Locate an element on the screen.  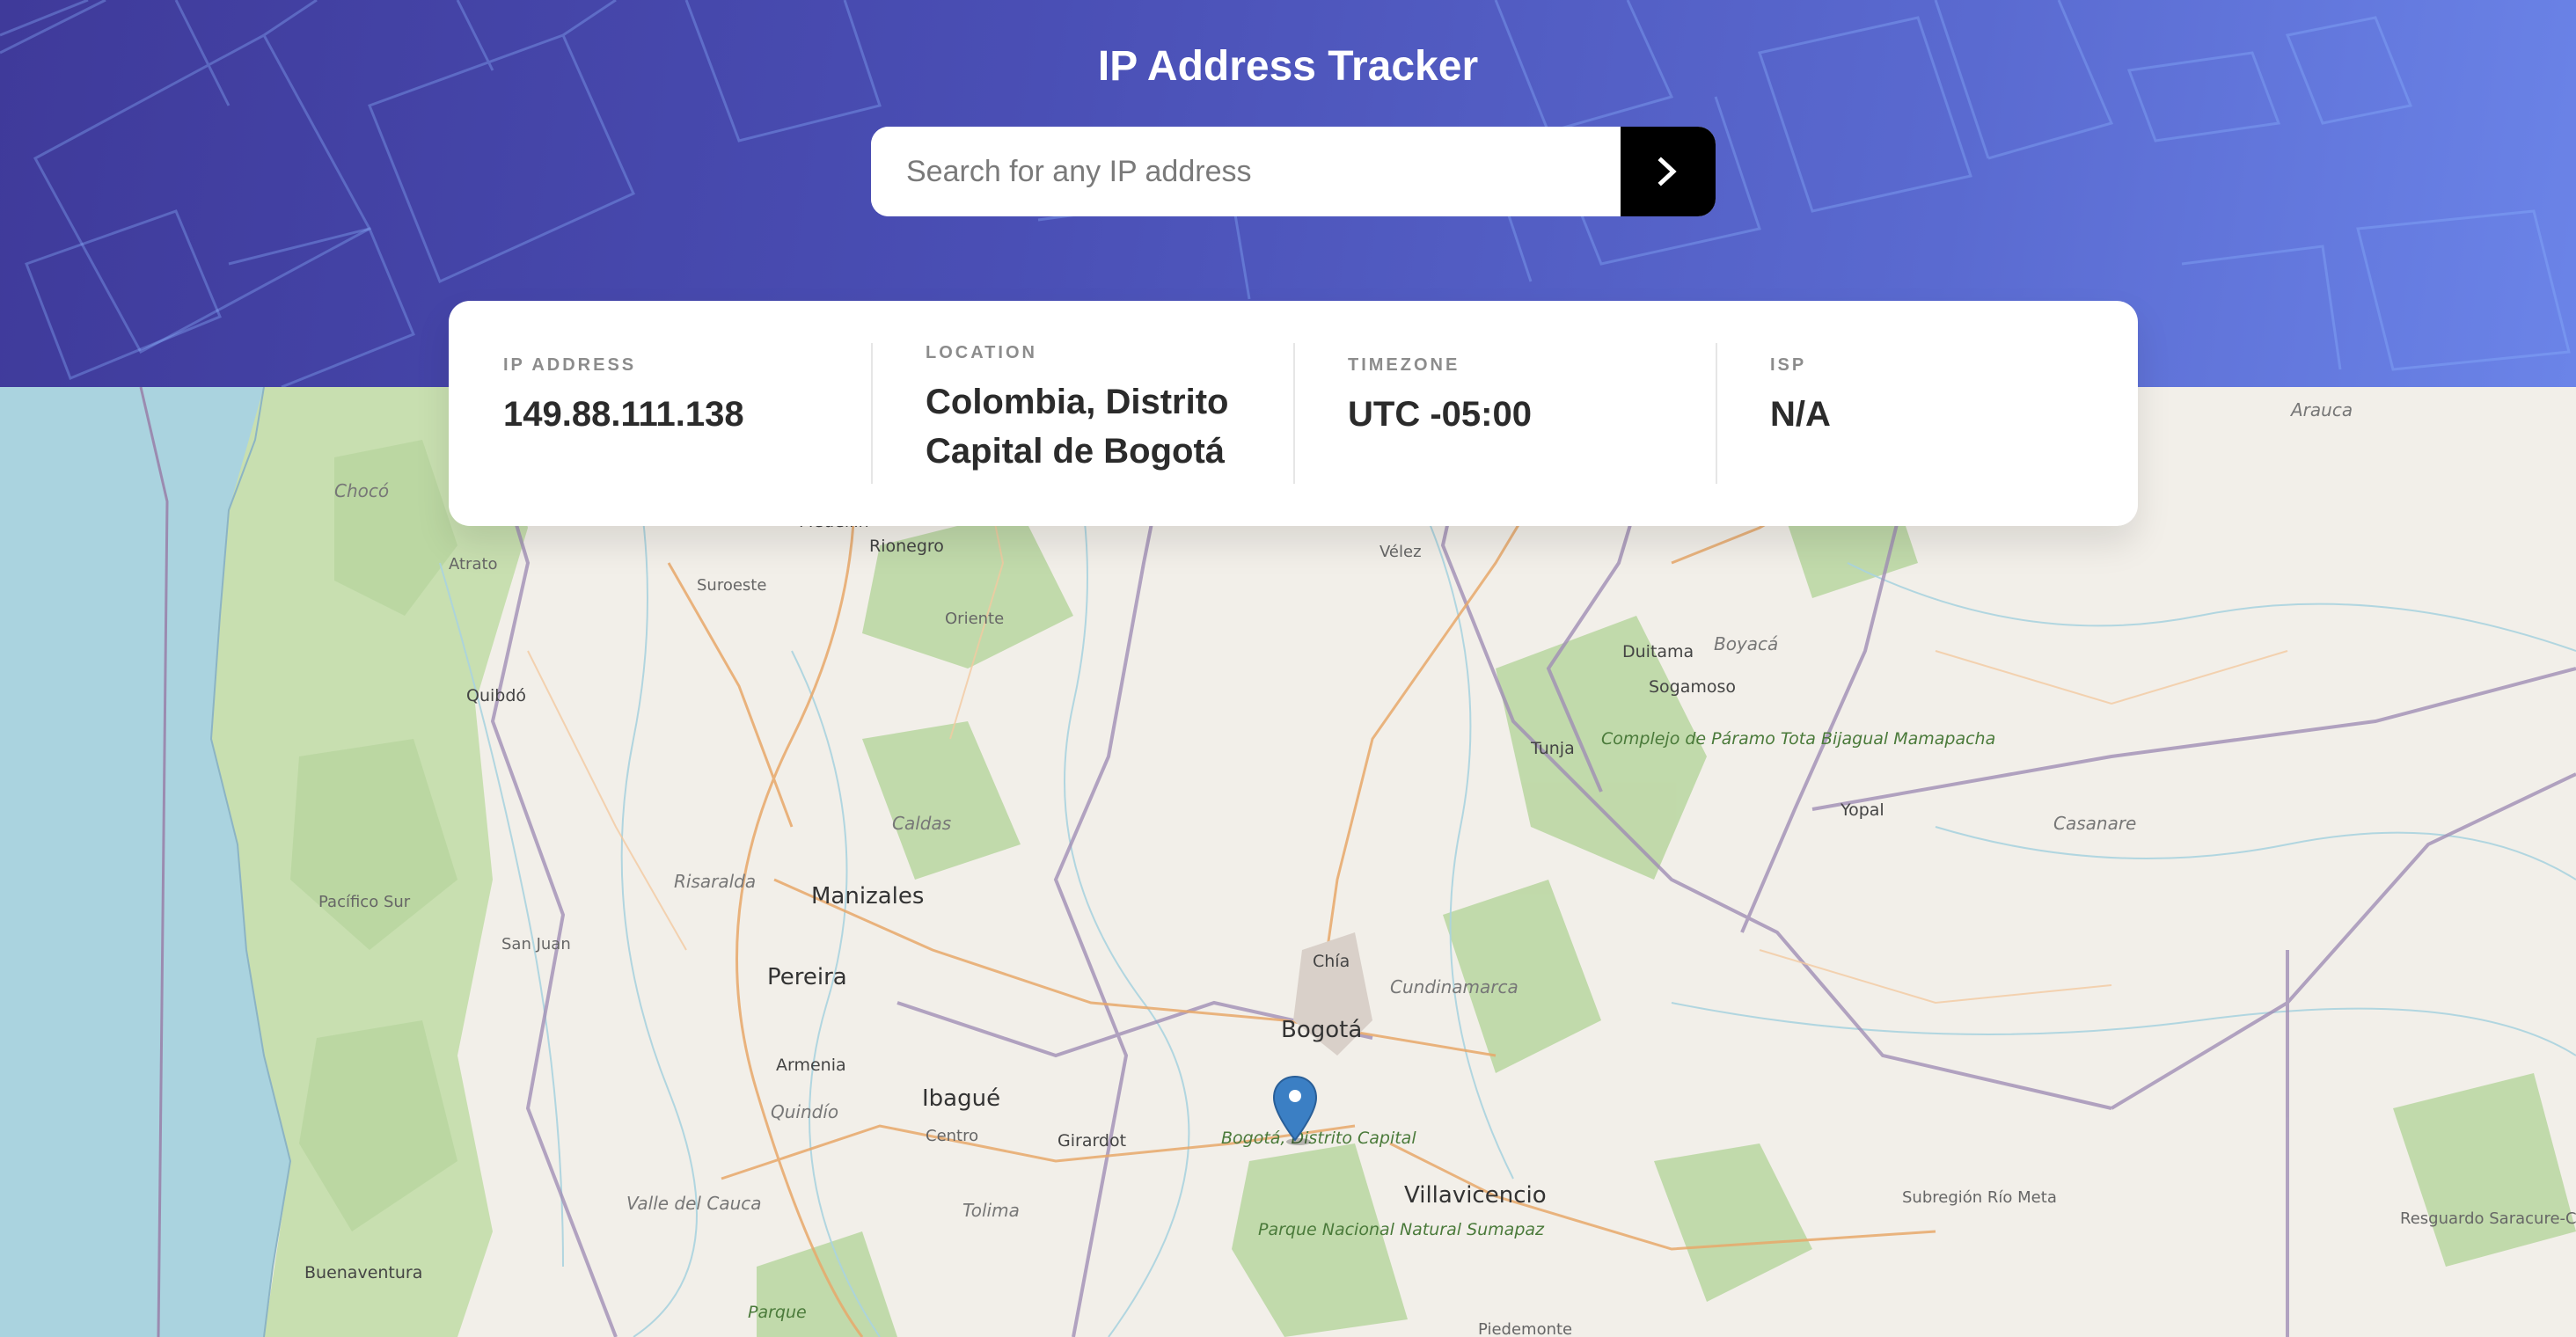
map-label-risaralda: Risaralda is located at coordinates (715, 881).